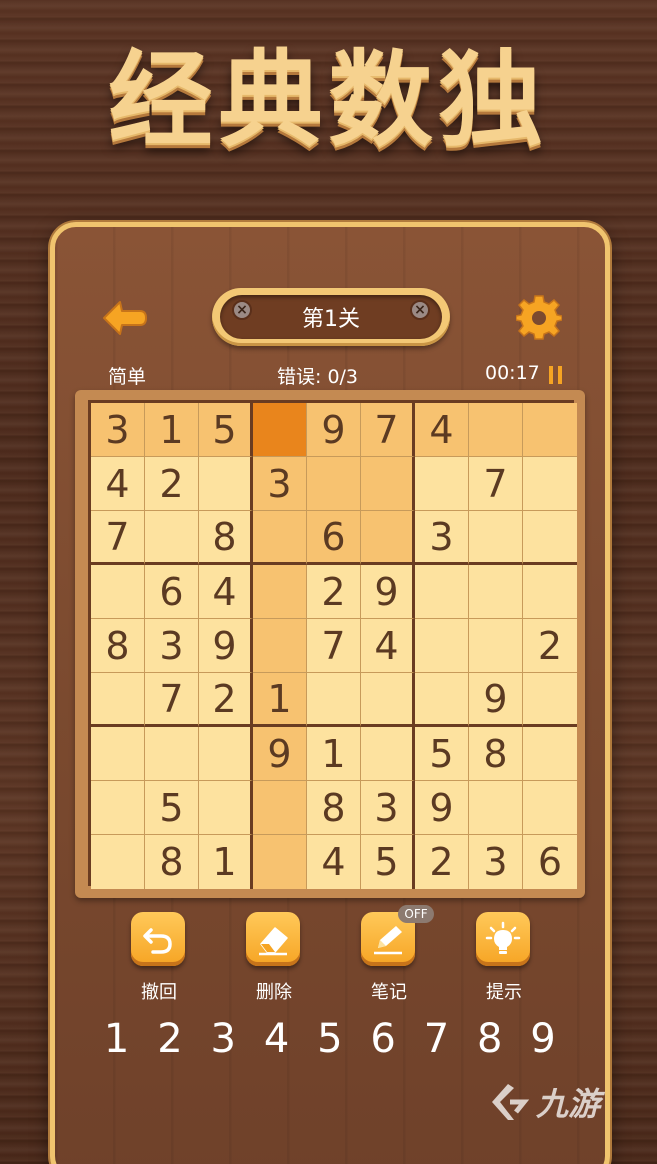  What do you see at coordinates (556, 375) in the screenshot?
I see `pause-button` at bounding box center [556, 375].